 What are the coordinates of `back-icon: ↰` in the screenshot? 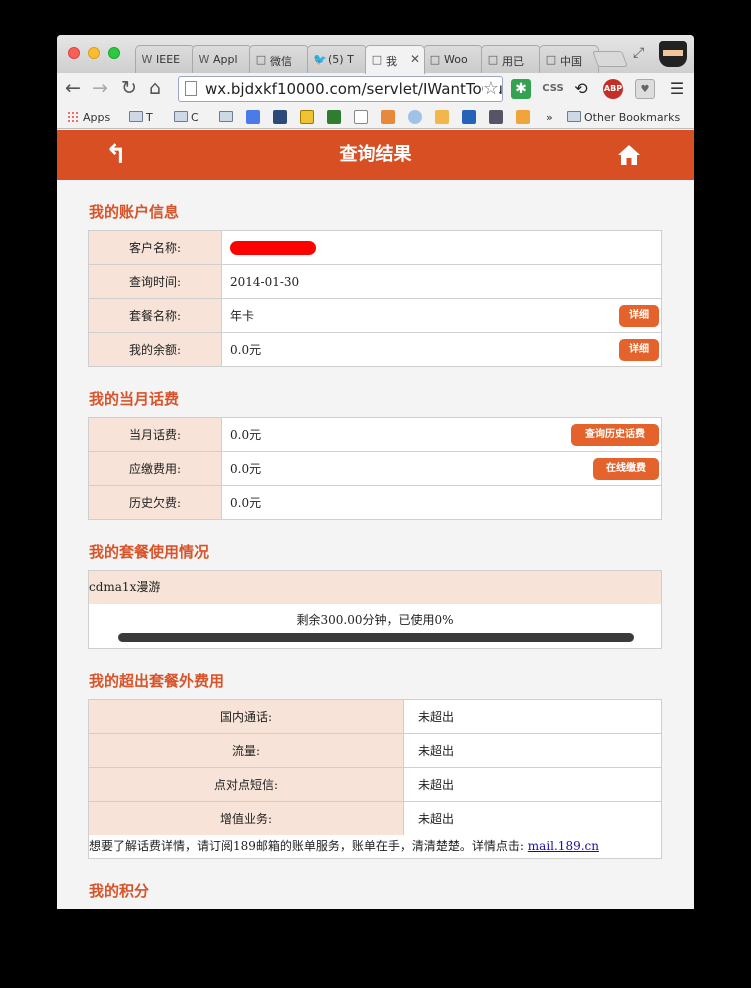 It's located at (116, 155).